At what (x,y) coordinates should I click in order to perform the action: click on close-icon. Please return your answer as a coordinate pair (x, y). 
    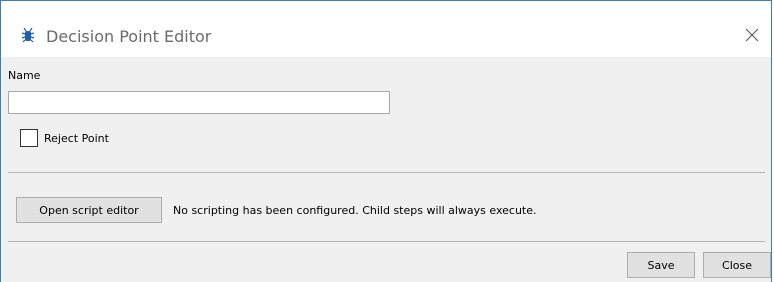
    Looking at the image, I should click on (752, 35).